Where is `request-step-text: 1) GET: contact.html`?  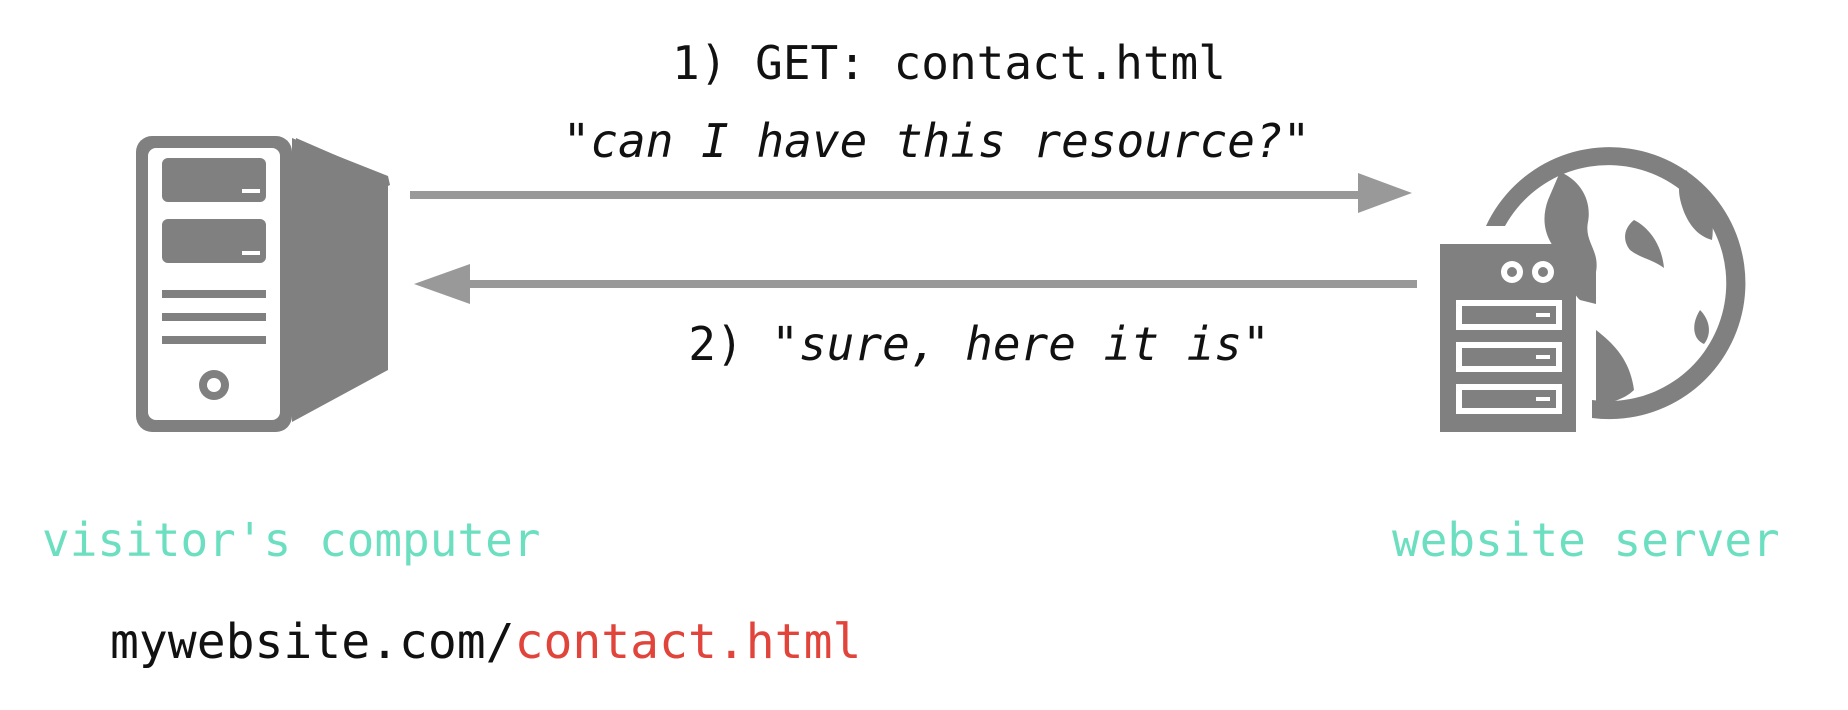
request-step-text: 1) GET: contact.html is located at coordinates (949, 63).